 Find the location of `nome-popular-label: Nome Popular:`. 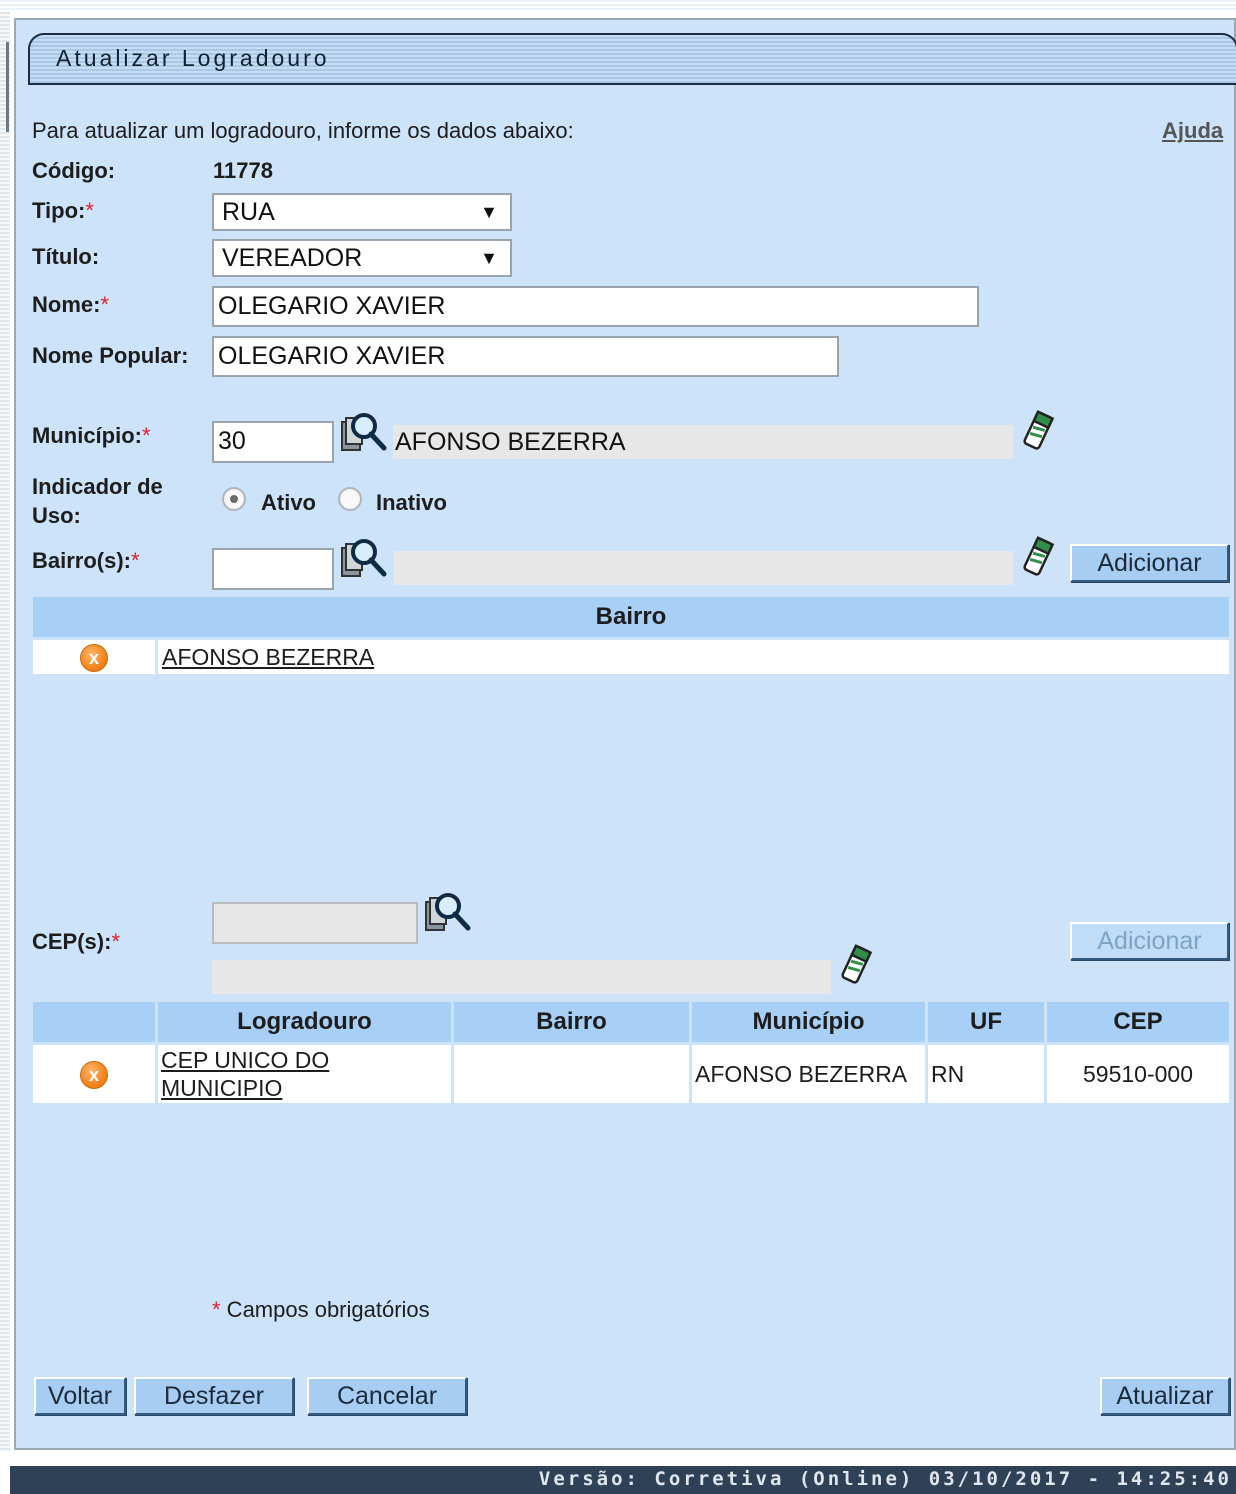

nome-popular-label: Nome Popular: is located at coordinates (110, 355).